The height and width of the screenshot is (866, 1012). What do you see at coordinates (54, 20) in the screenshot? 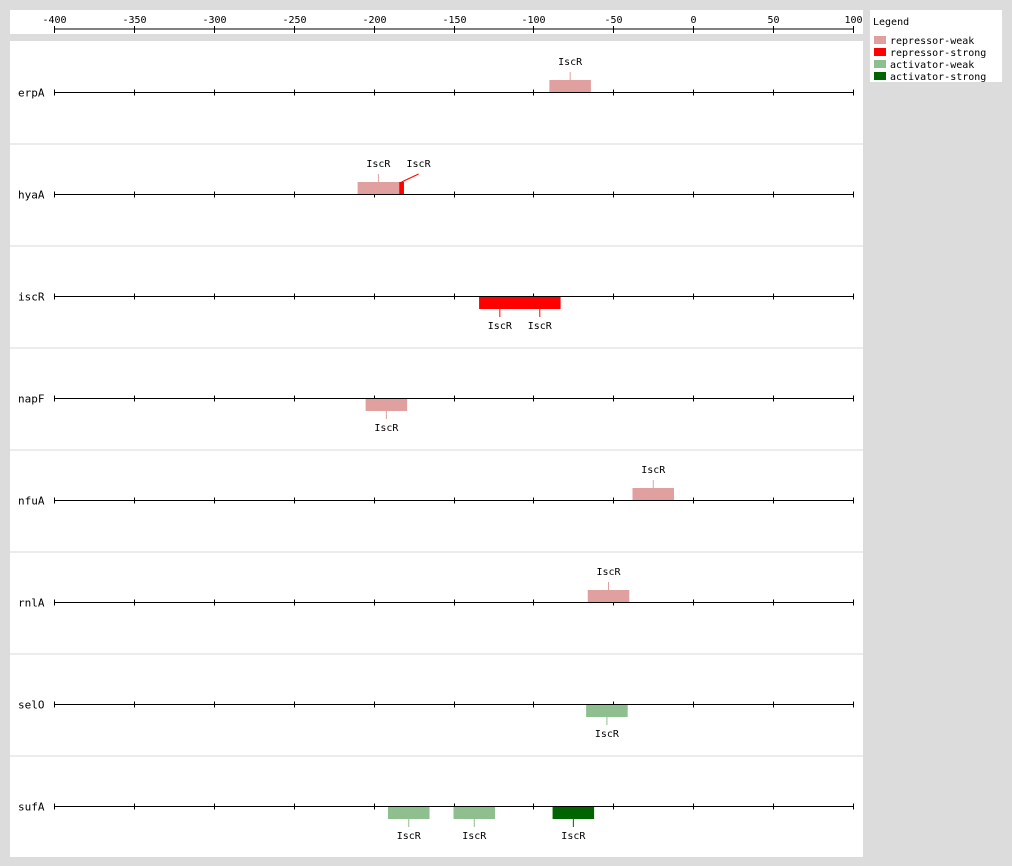
I see `axis-tick-label: -400` at bounding box center [54, 20].